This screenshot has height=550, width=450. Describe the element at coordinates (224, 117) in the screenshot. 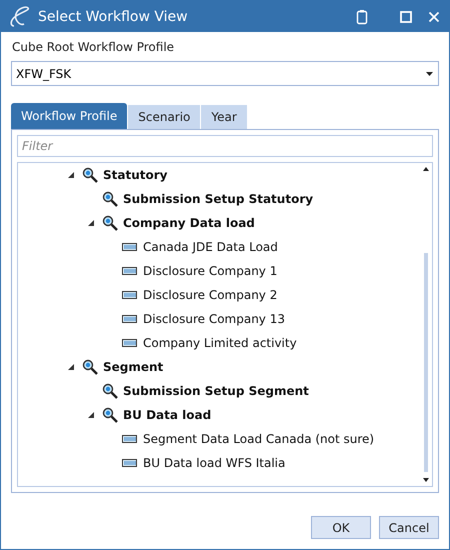

I see `tab: Year` at that location.